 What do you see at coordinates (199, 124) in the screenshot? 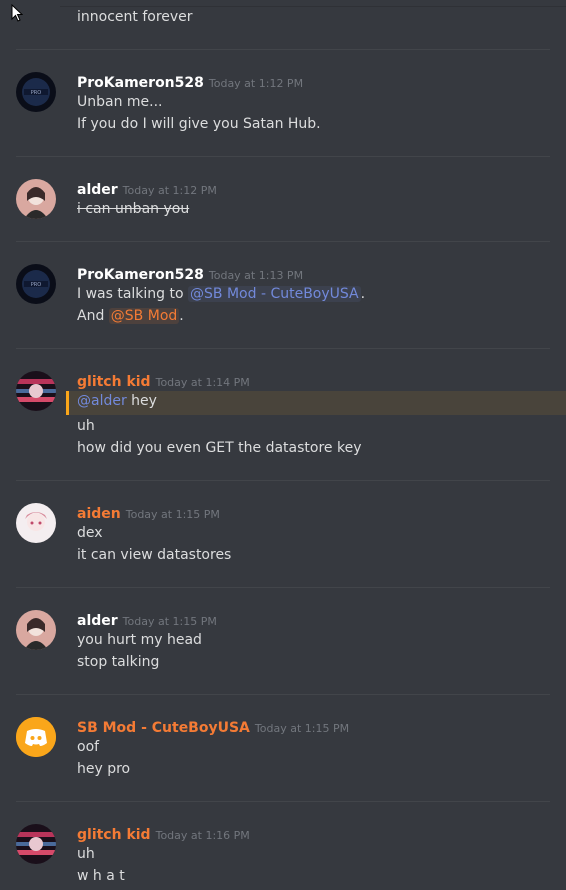
I see `message-text: If you do I will give you Satan Hub.` at bounding box center [199, 124].